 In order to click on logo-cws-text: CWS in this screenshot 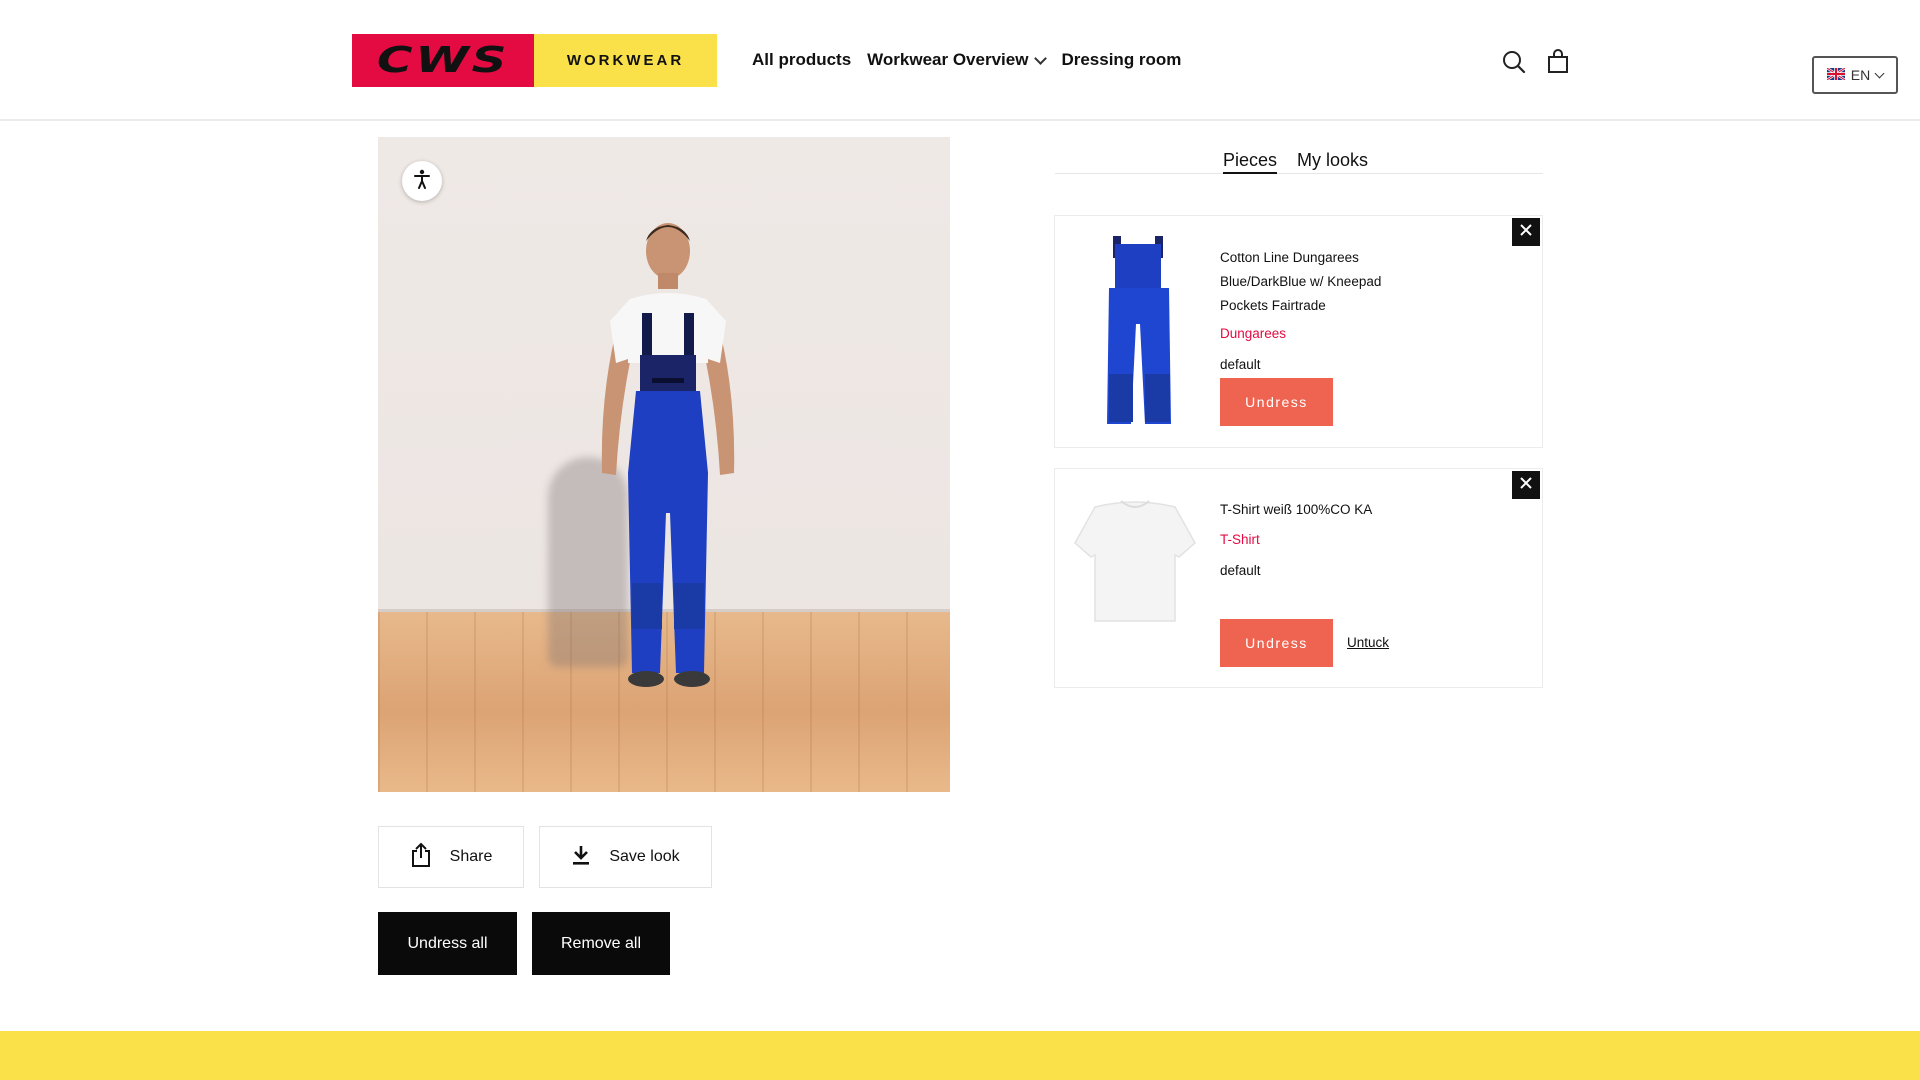, I will do `click(443, 60)`.